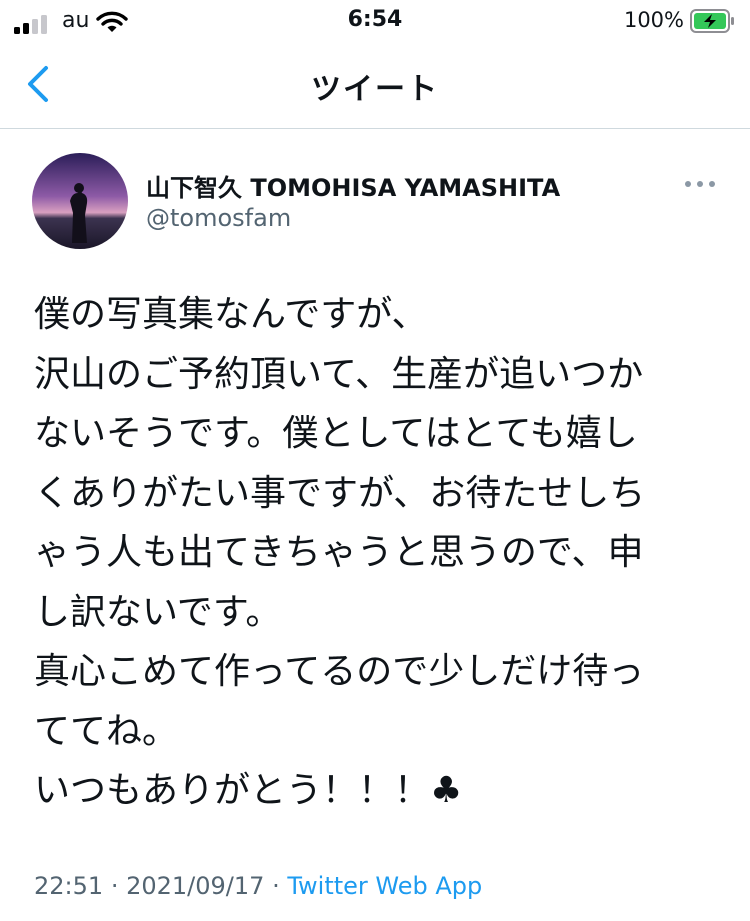 The height and width of the screenshot is (921, 750). I want to click on tweet-time: 22:51, so click(68, 886).